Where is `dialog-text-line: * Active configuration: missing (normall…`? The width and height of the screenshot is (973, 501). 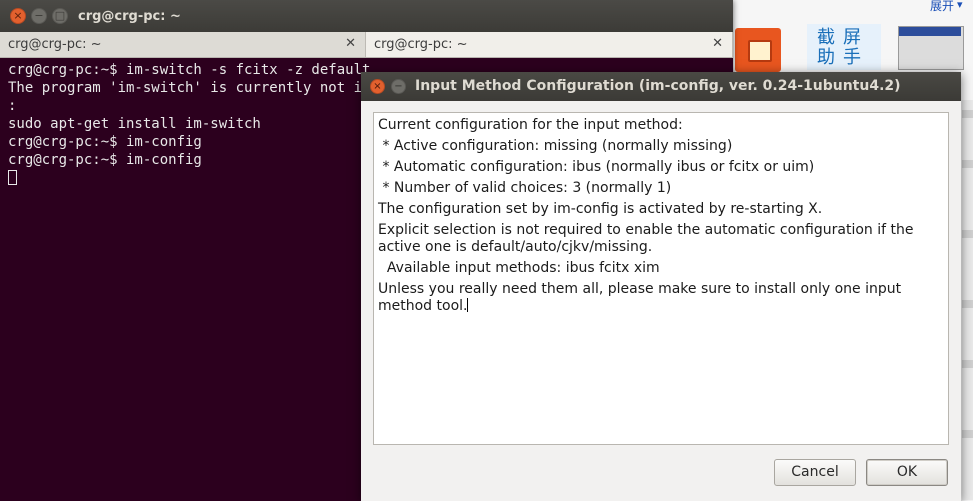
dialog-text-line: * Active configuration: missing (normall… is located at coordinates (555, 146).